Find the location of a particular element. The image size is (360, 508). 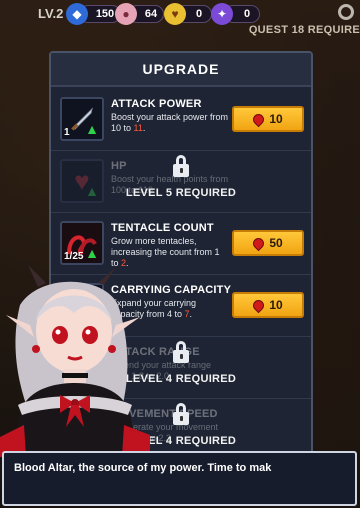

horn-right is located at coordinates (107, 276).